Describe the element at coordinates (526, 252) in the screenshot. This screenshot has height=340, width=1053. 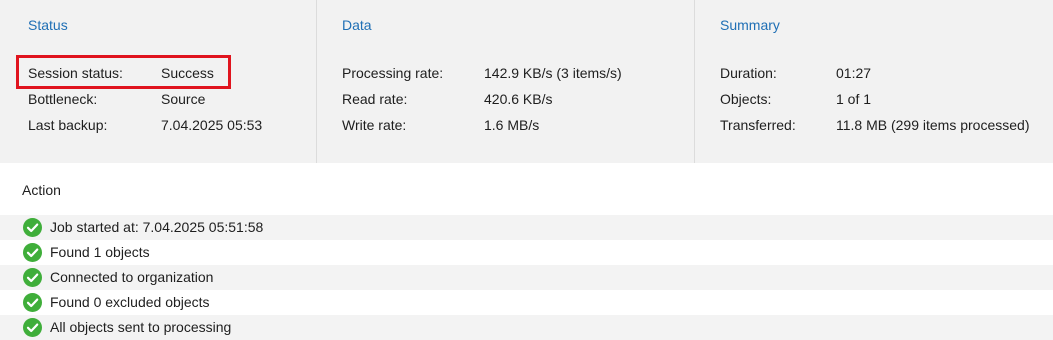
I see `list-item: Found 1 objects` at that location.